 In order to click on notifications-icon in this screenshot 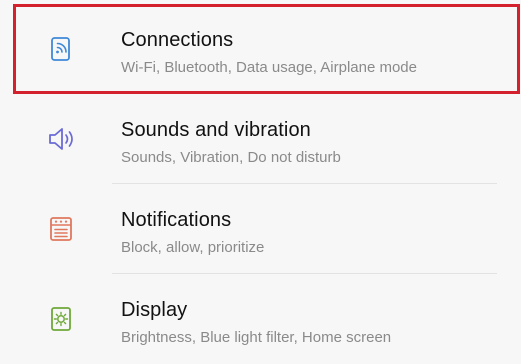, I will do `click(61, 229)`.